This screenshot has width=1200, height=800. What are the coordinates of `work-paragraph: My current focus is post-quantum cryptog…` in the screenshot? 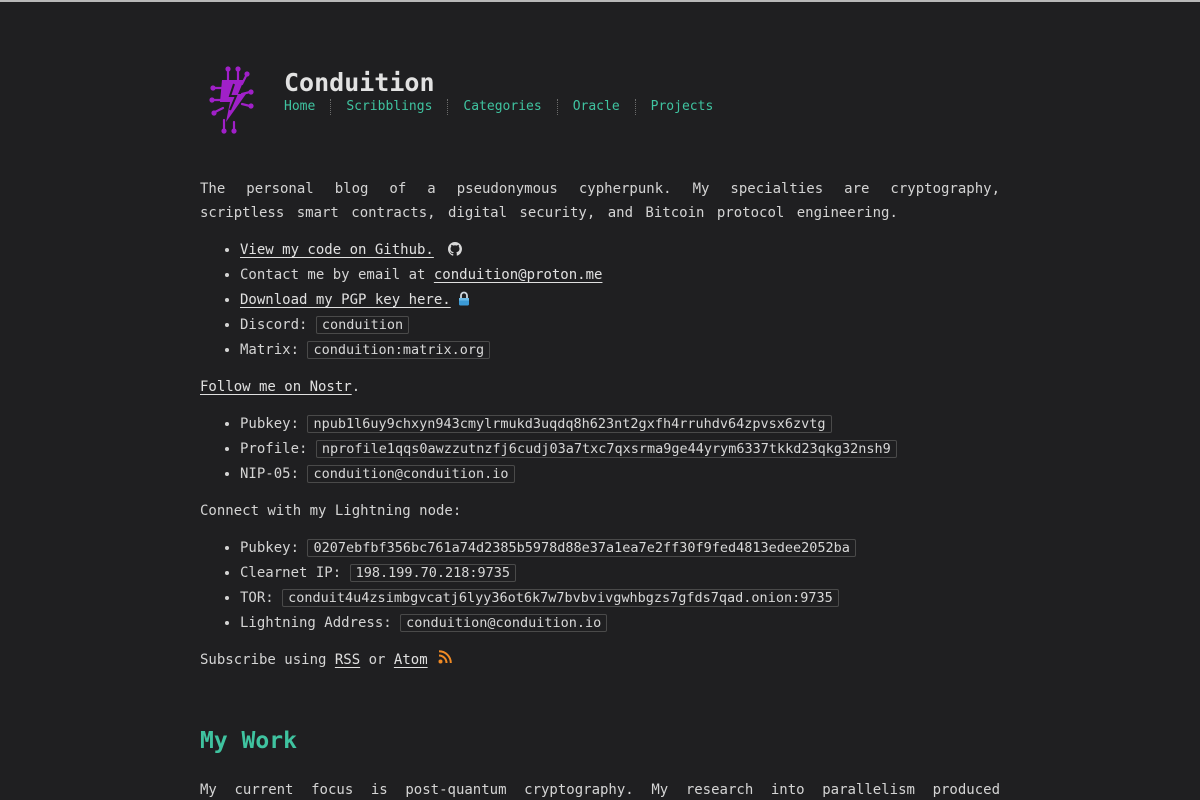 It's located at (600, 789).